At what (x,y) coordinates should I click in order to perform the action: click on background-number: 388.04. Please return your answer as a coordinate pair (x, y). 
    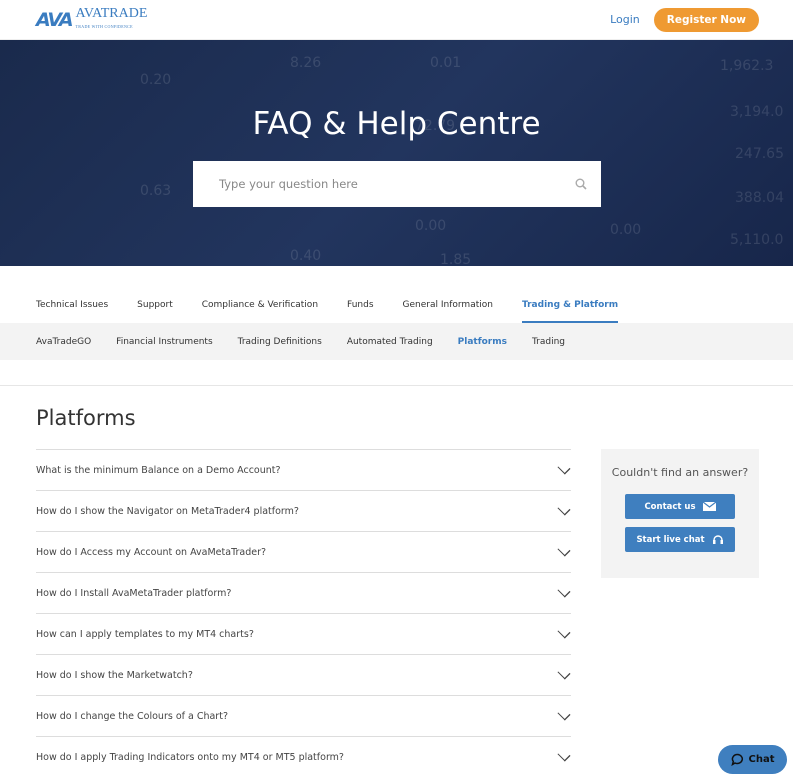
    Looking at the image, I should click on (759, 198).